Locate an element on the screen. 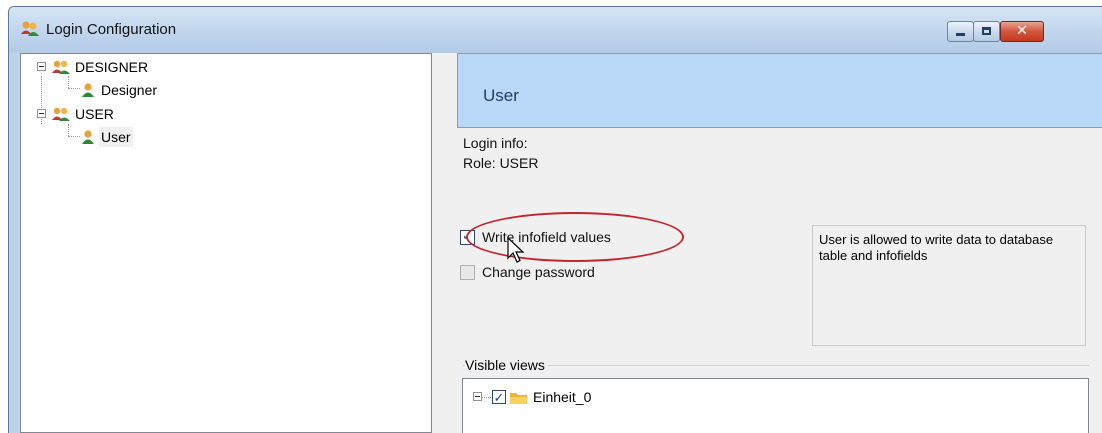 This screenshot has width=1102, height=433. checkbox-label: Change password is located at coordinates (538, 272).